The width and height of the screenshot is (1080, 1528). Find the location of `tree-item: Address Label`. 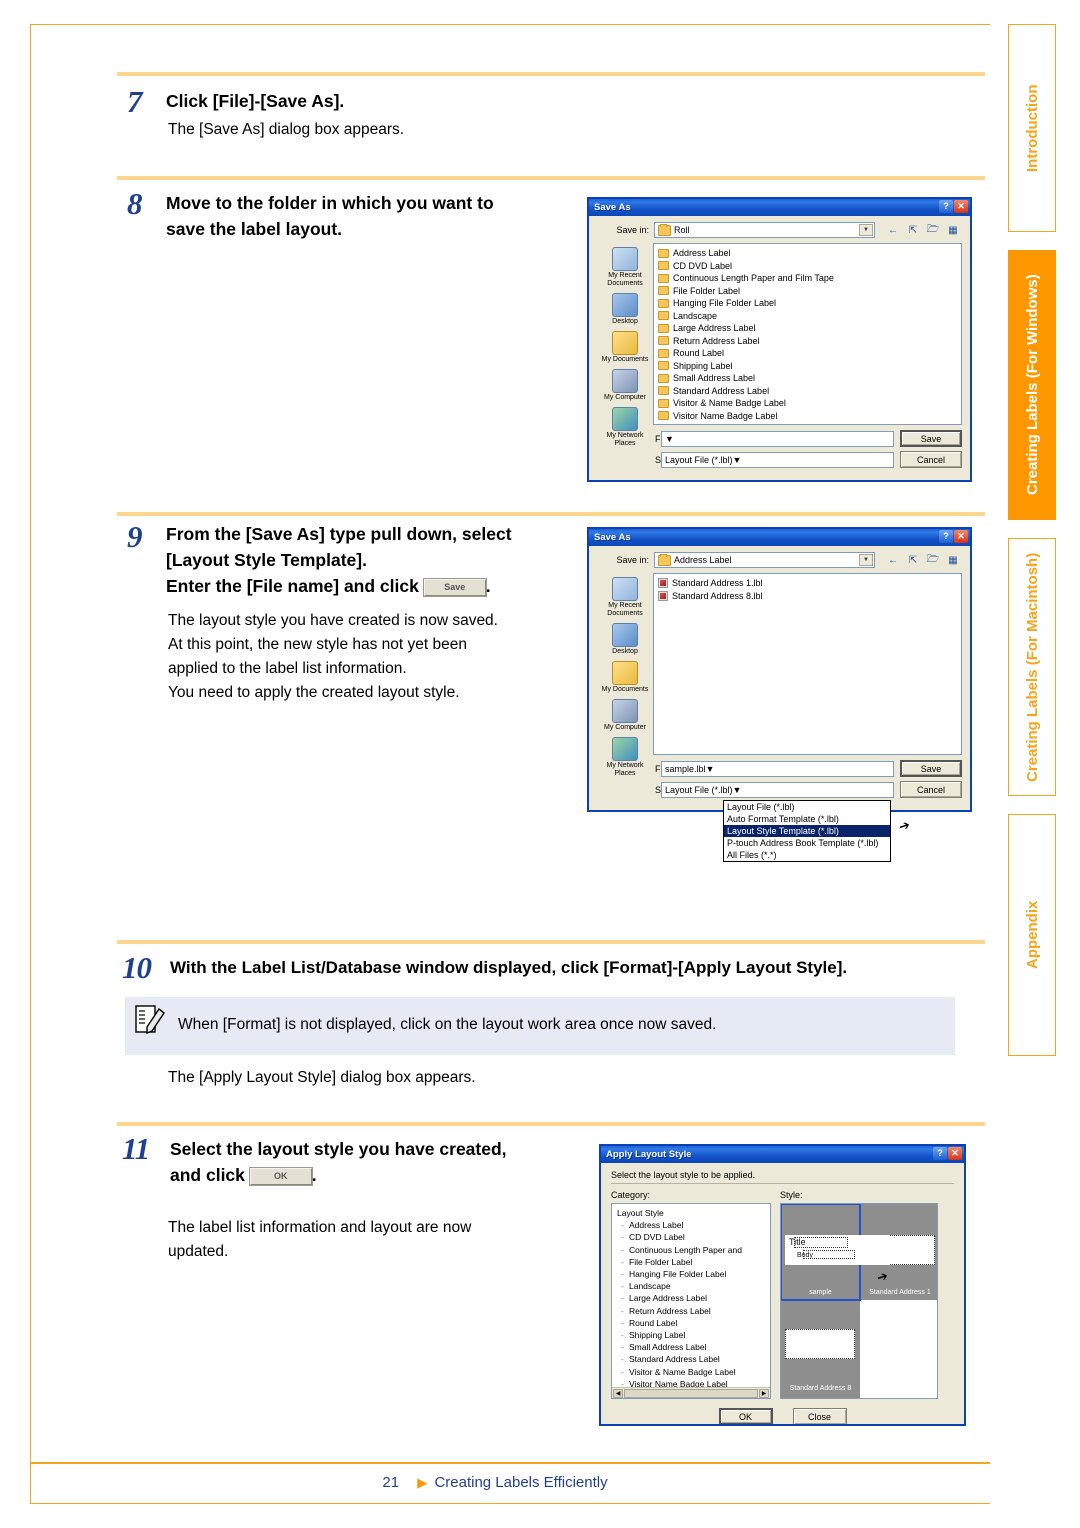

tree-item: Address Label is located at coordinates (691, 1225).